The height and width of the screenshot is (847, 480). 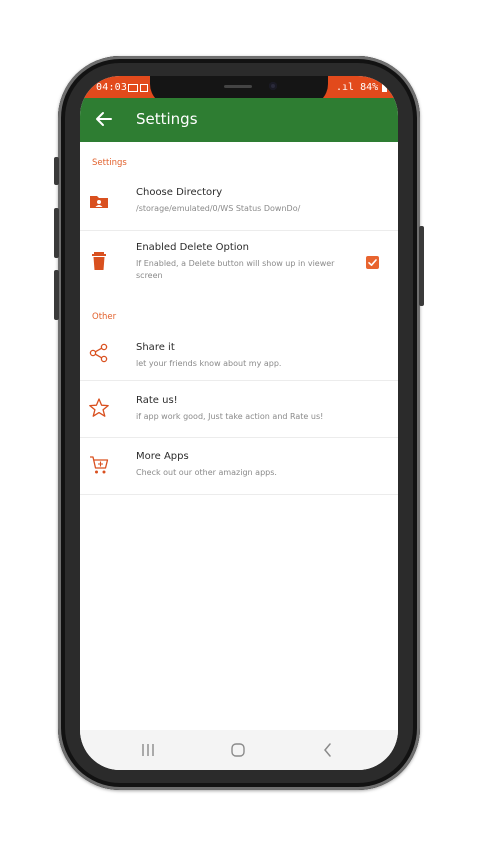 I want to click on arrow-left-icon, so click(x=104, y=119).